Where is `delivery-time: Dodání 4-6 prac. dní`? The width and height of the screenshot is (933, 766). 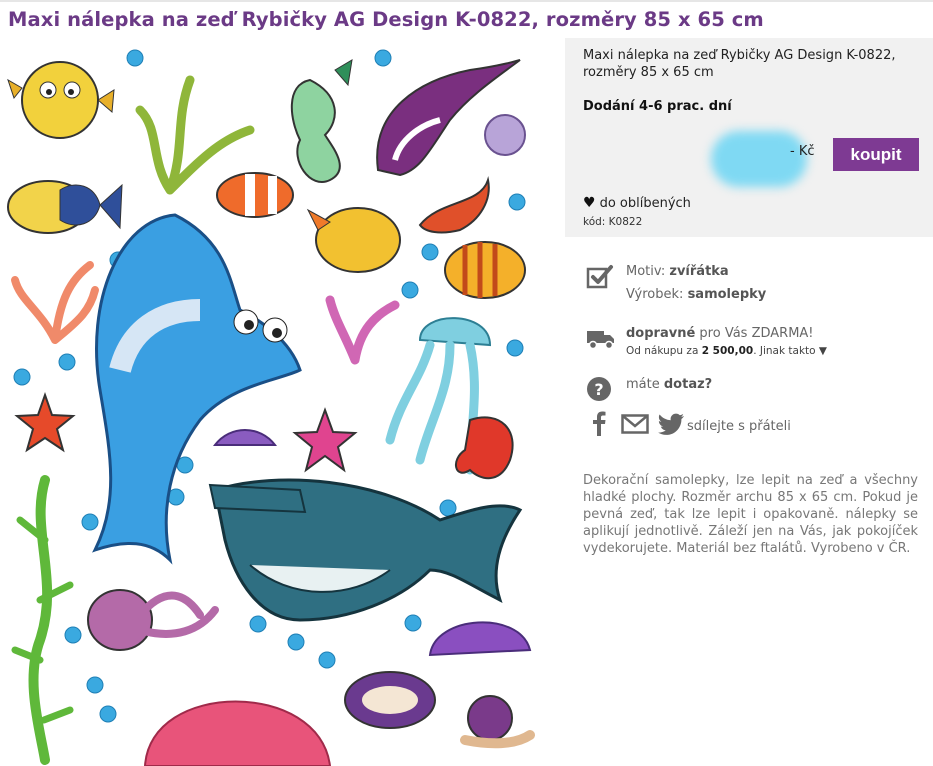
delivery-time: Dodání 4-6 prac. dní is located at coordinates (657, 106).